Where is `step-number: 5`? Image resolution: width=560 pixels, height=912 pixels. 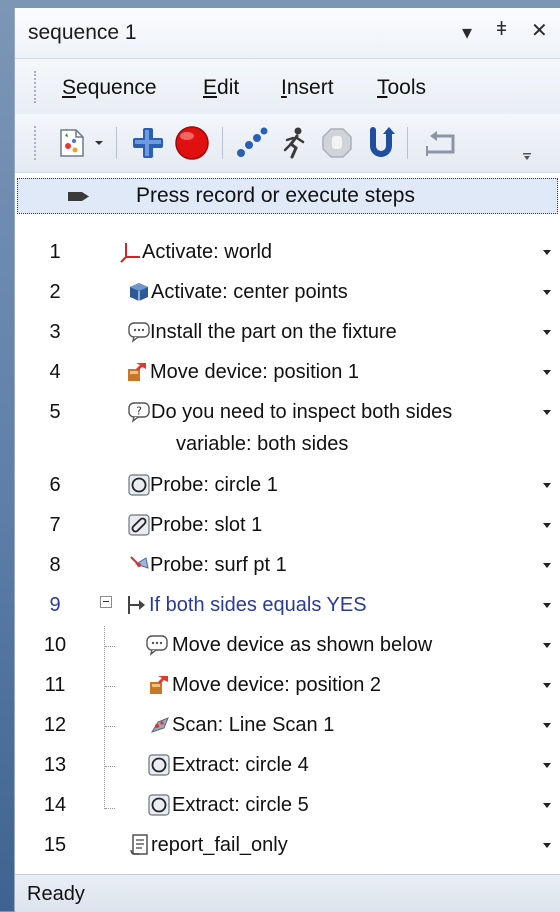
step-number: 5 is located at coordinates (55, 412).